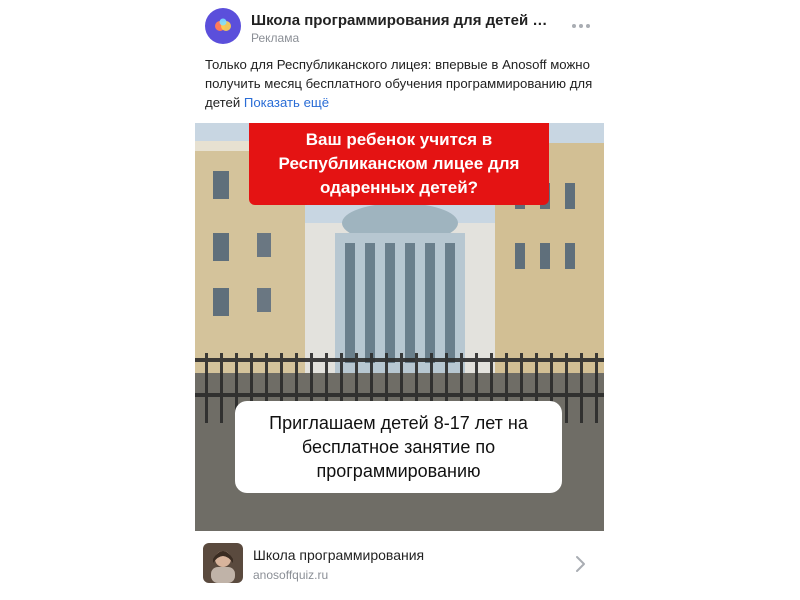  Describe the element at coordinates (338, 555) in the screenshot. I see `link-title: Школа программирования` at that location.